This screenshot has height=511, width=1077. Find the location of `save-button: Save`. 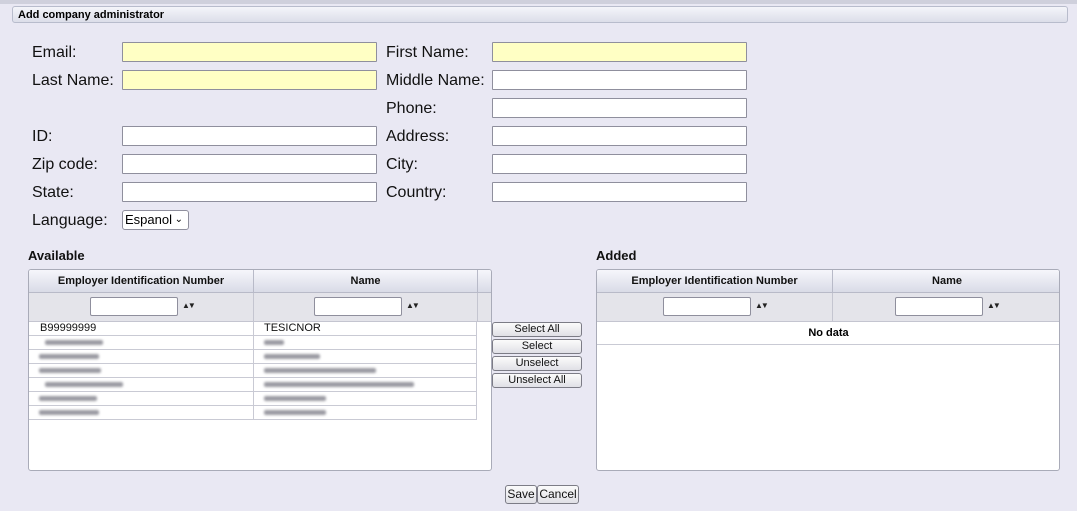

save-button: Save is located at coordinates (521, 494).